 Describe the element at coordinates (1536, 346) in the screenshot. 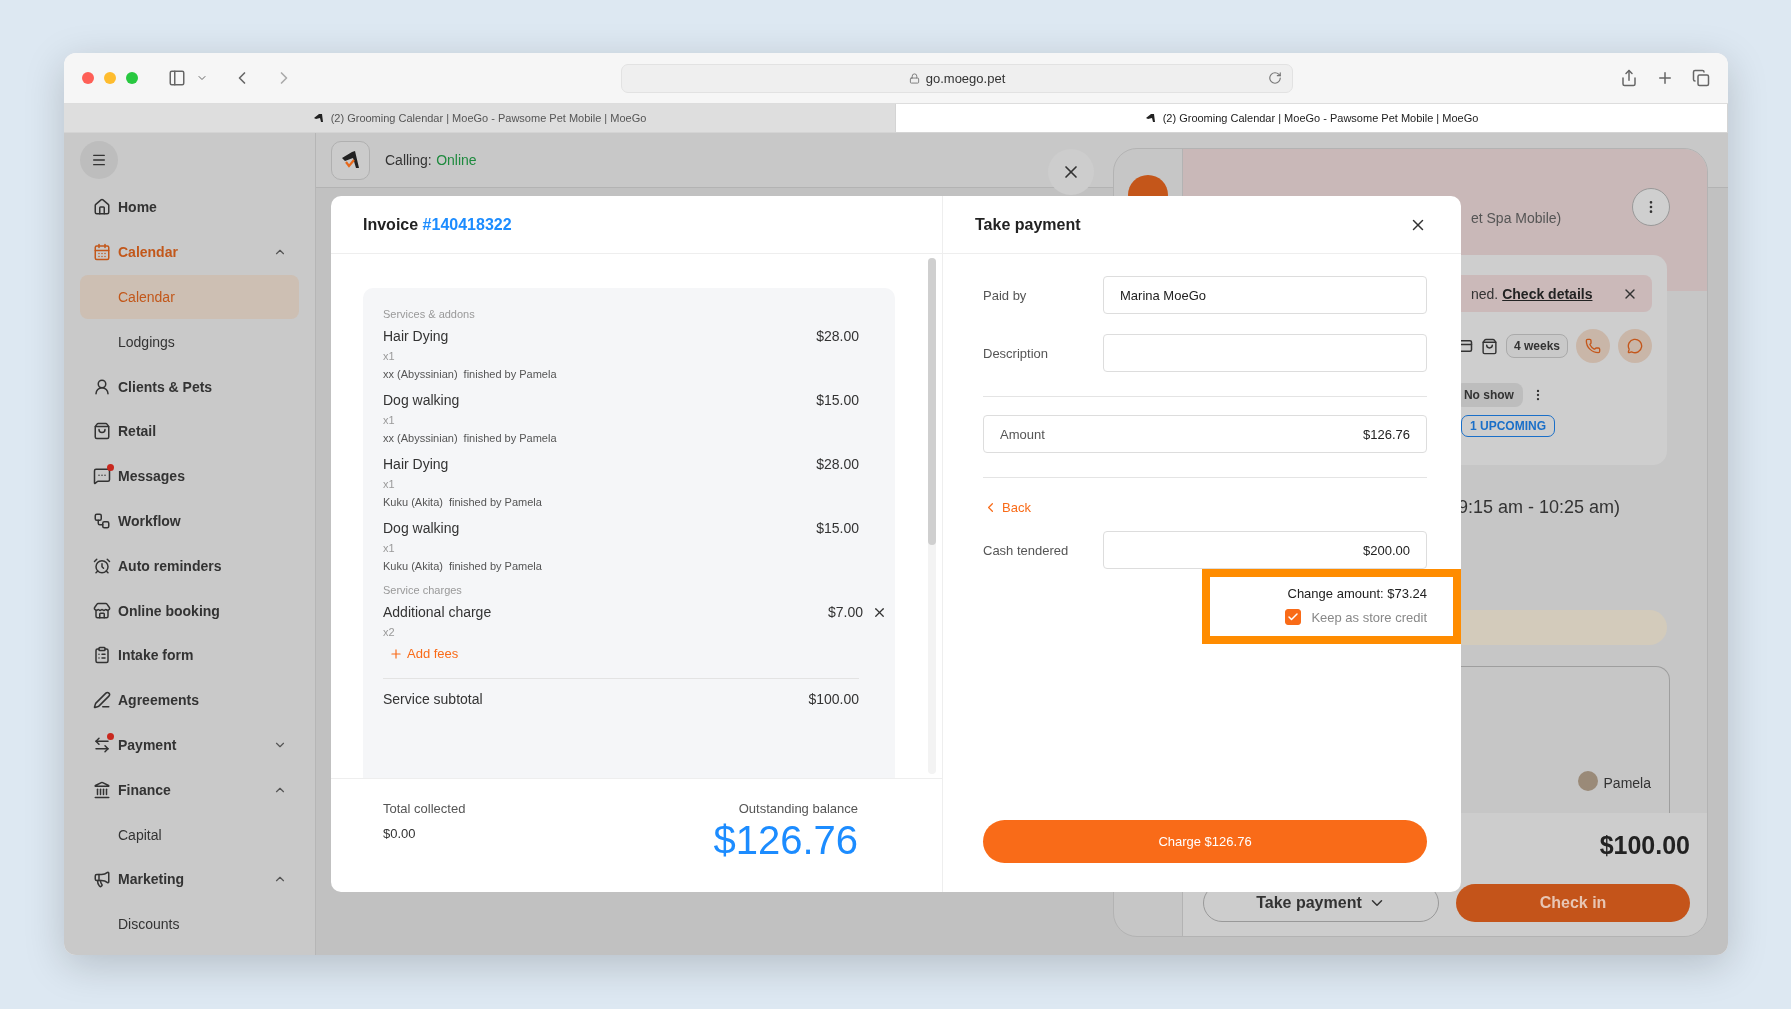

I see `frequency-tag: 4 weeks` at that location.